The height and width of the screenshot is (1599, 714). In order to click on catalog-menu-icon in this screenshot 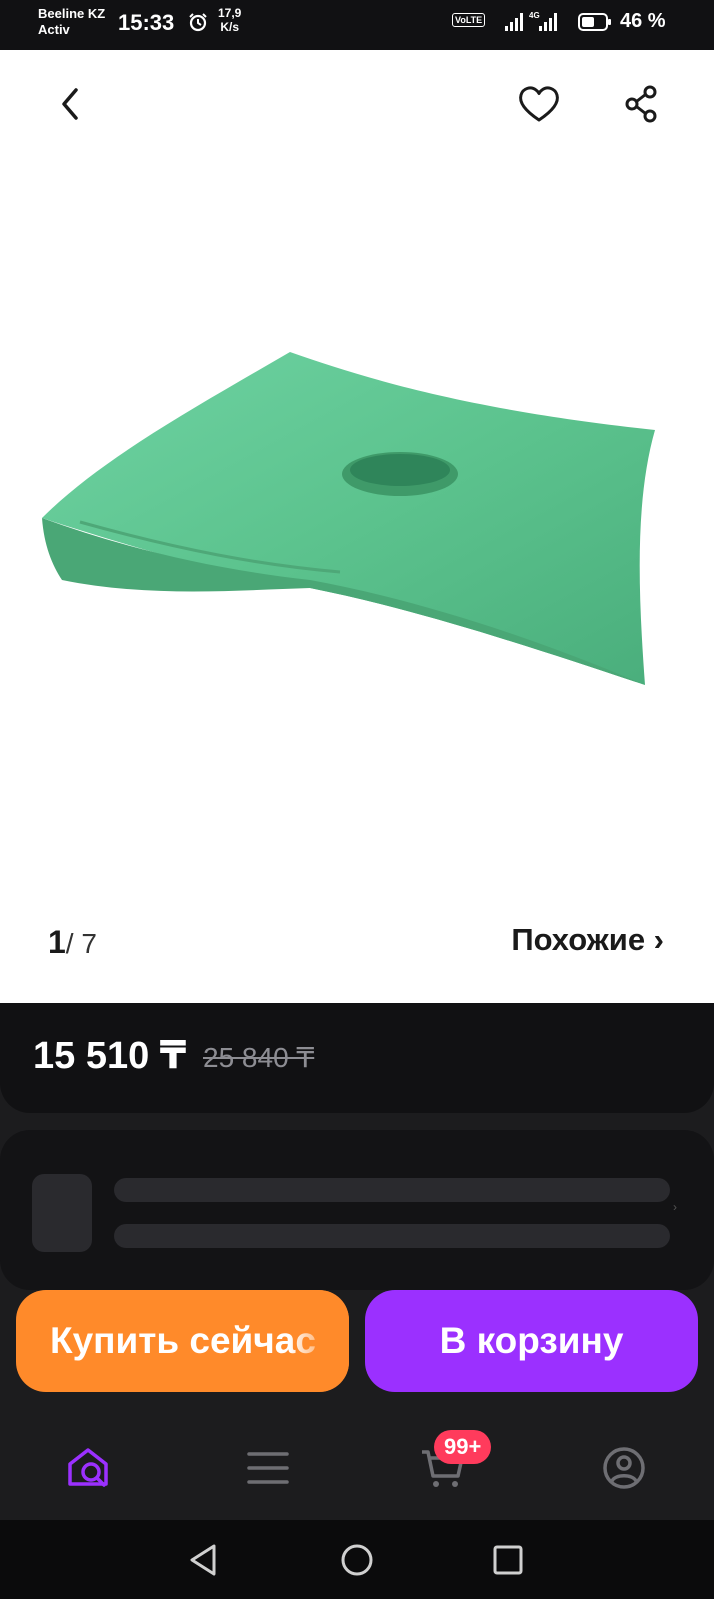, I will do `click(269, 1468)`.